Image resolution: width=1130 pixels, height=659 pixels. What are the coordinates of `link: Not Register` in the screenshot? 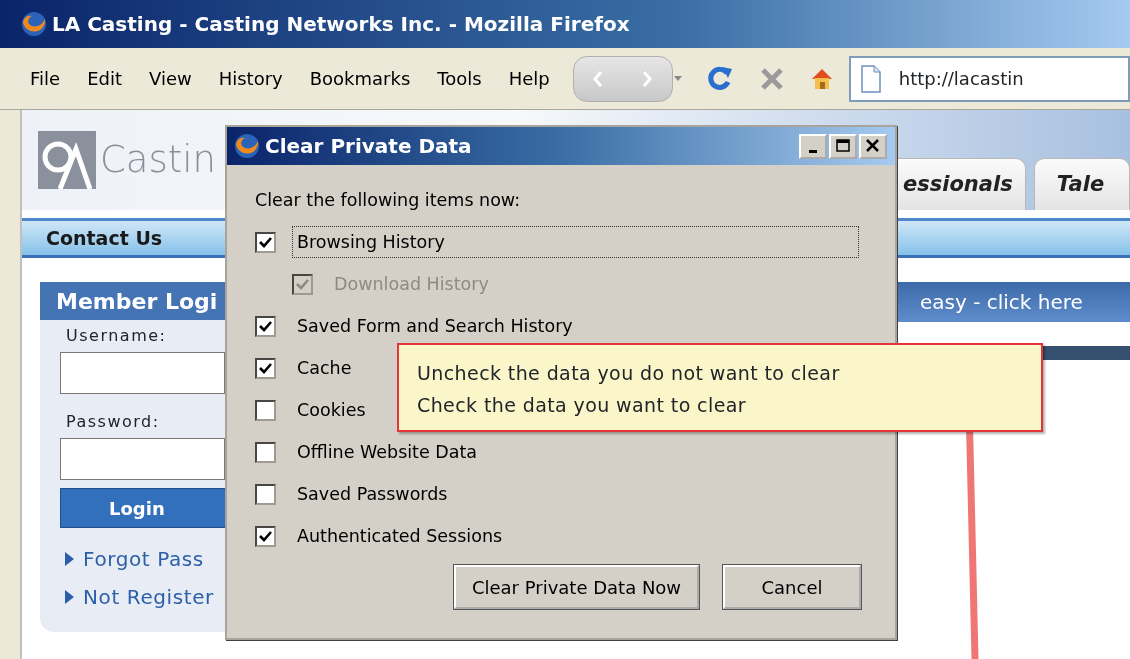 It's located at (148, 597).